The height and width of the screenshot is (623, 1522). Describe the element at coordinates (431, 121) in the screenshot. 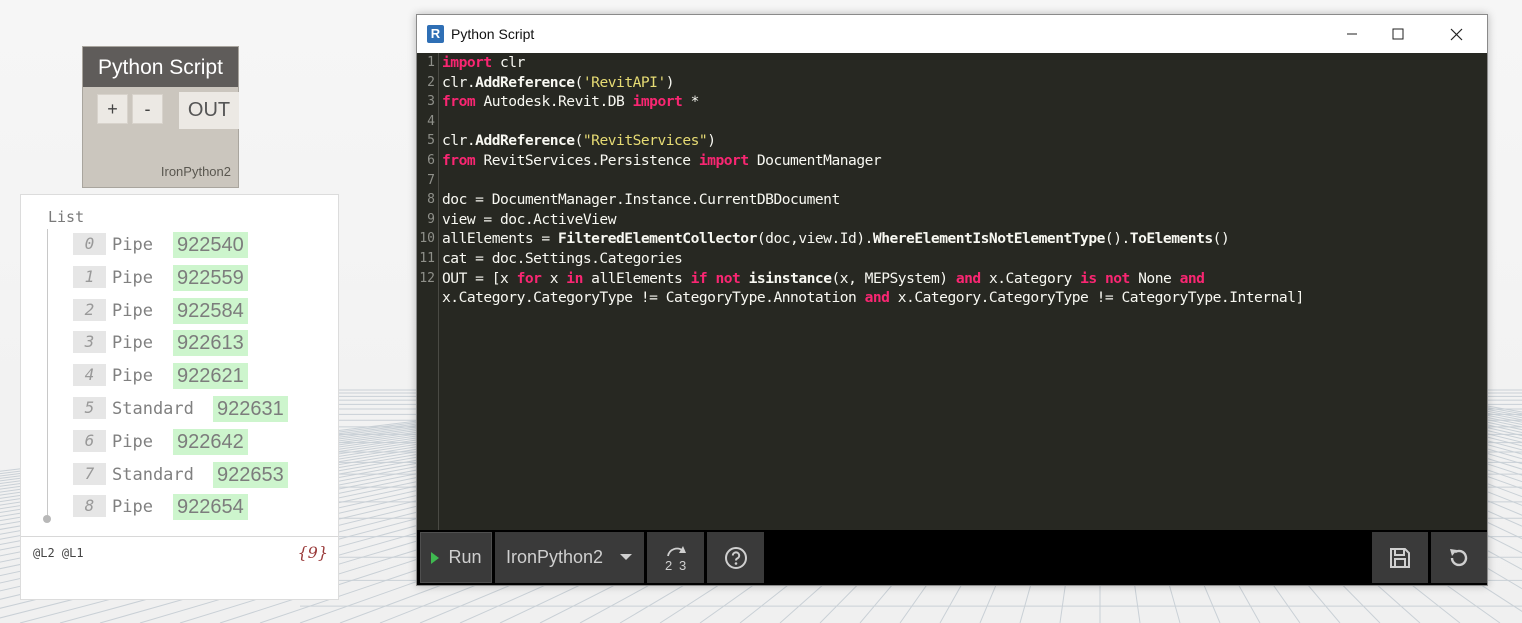

I see `line-number: 4` at that location.